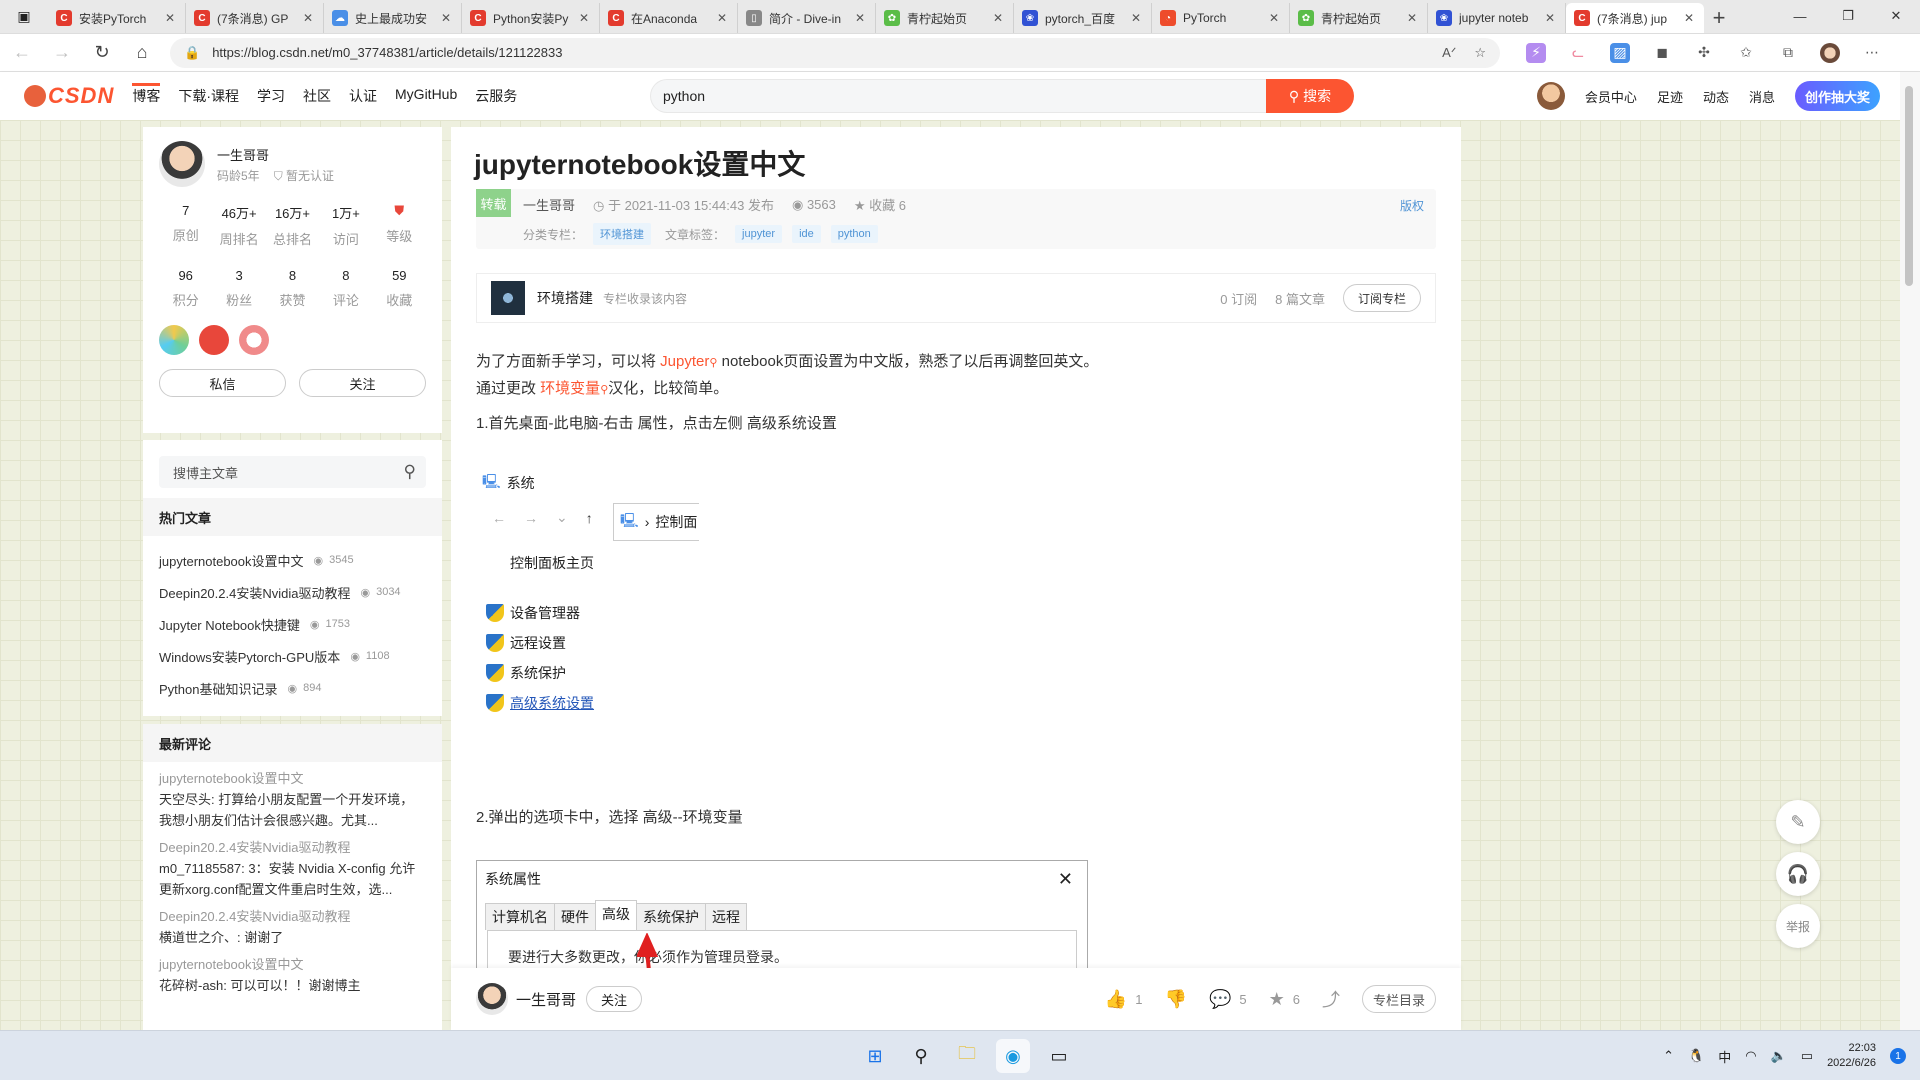  I want to click on comment-button: 💬 5, so click(1228, 999).